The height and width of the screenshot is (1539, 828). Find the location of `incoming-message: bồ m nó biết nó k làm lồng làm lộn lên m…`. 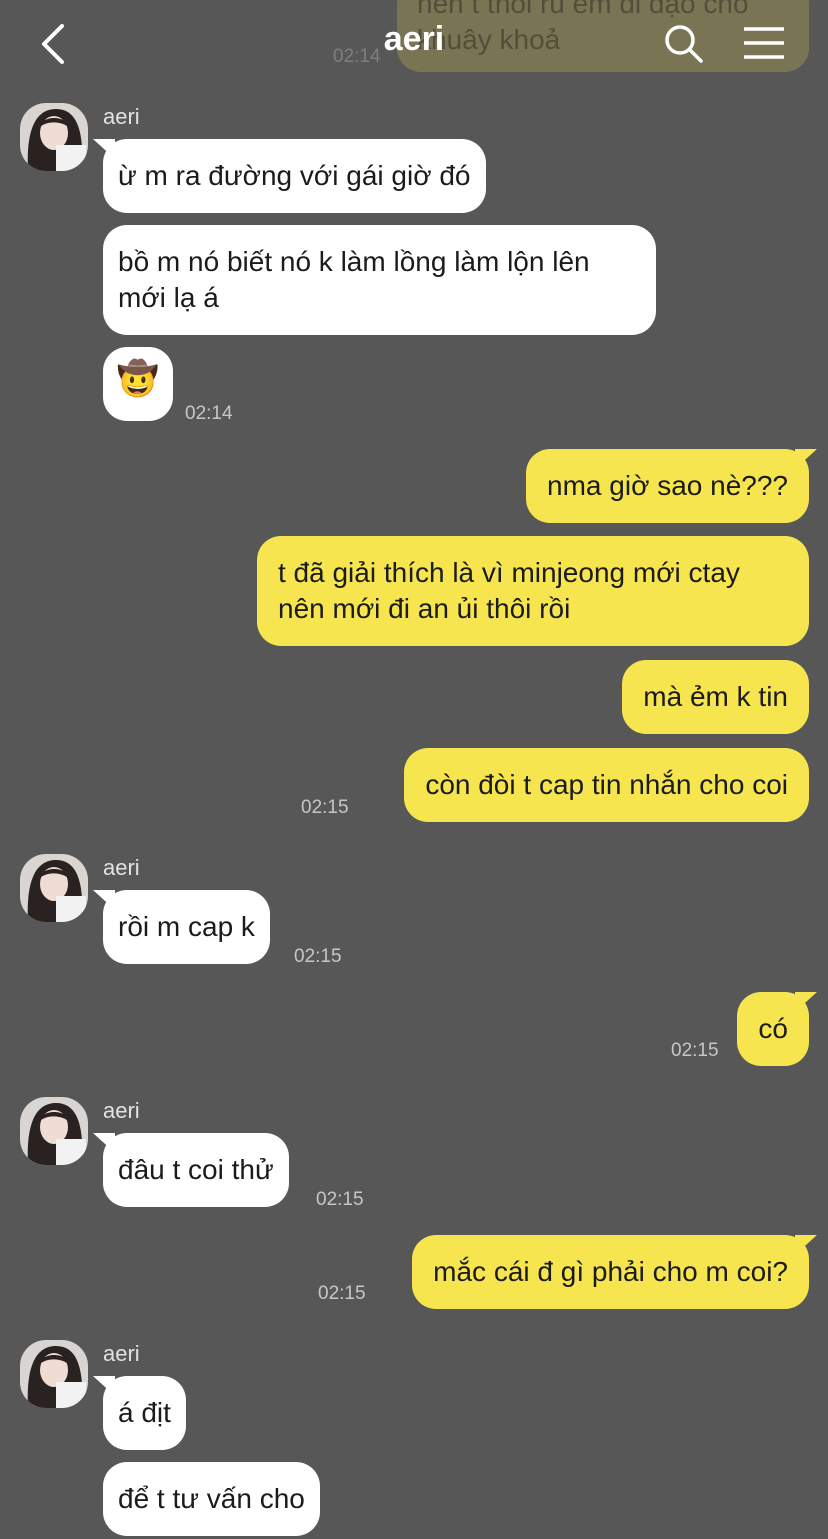

incoming-message: bồ m nó biết nó k làm lồng làm lộn lên m… is located at coordinates (379, 280).